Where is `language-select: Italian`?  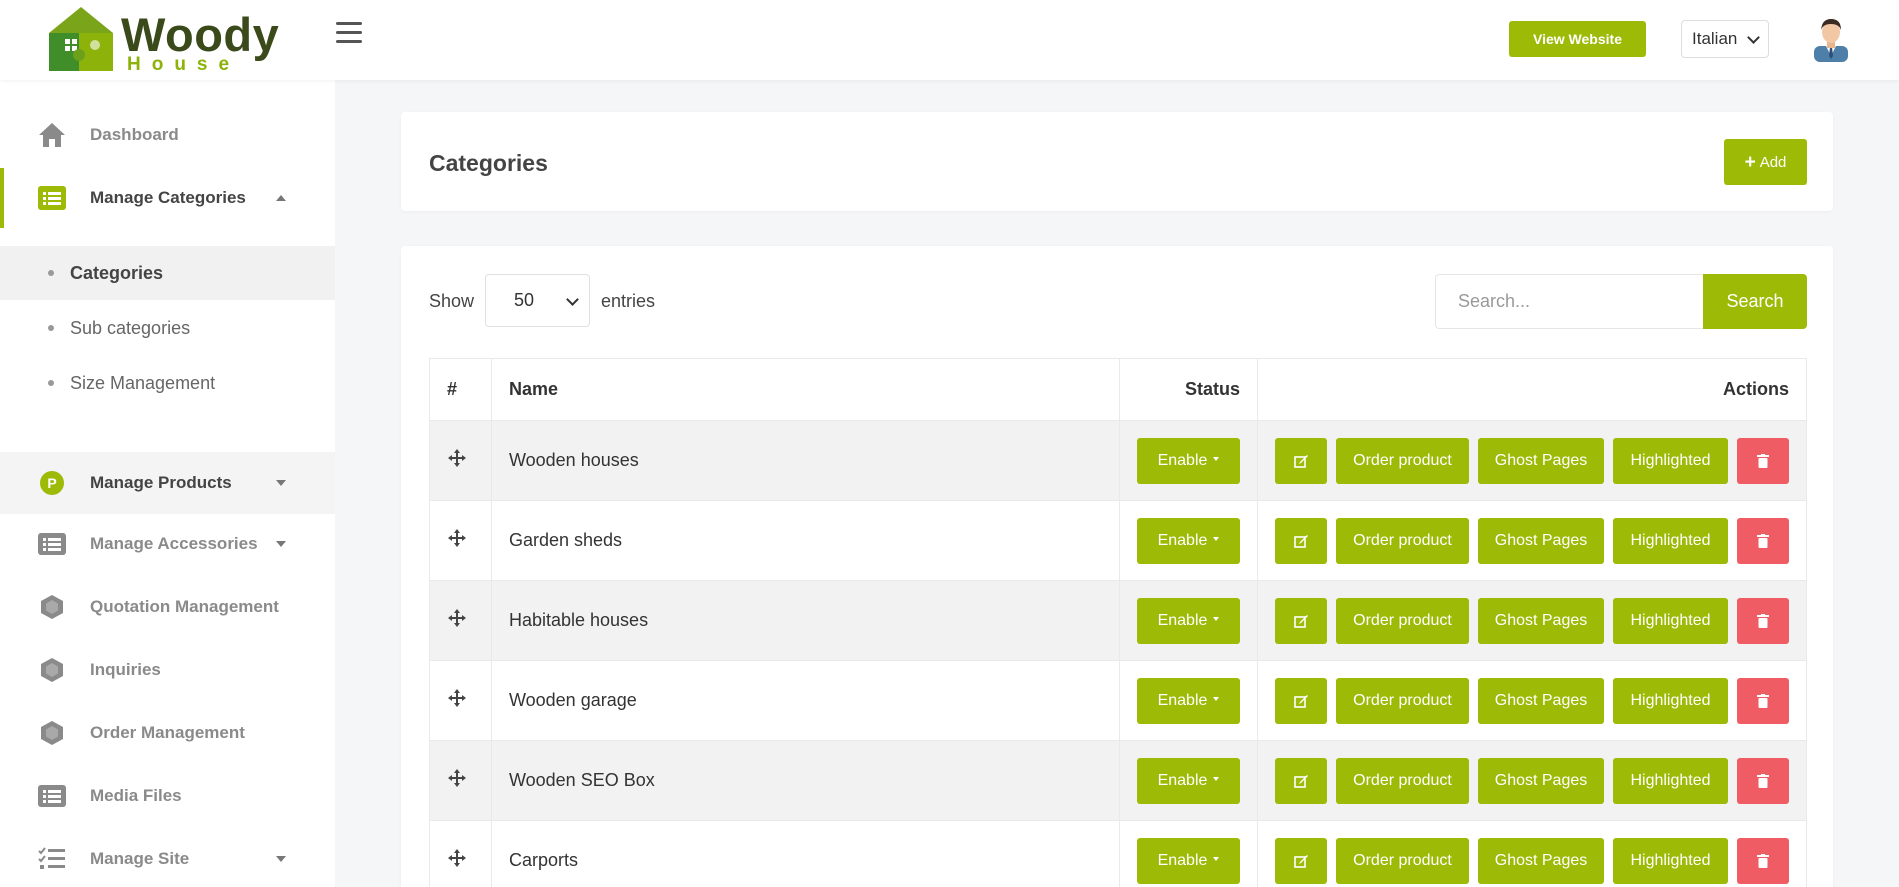 language-select: Italian is located at coordinates (1725, 39).